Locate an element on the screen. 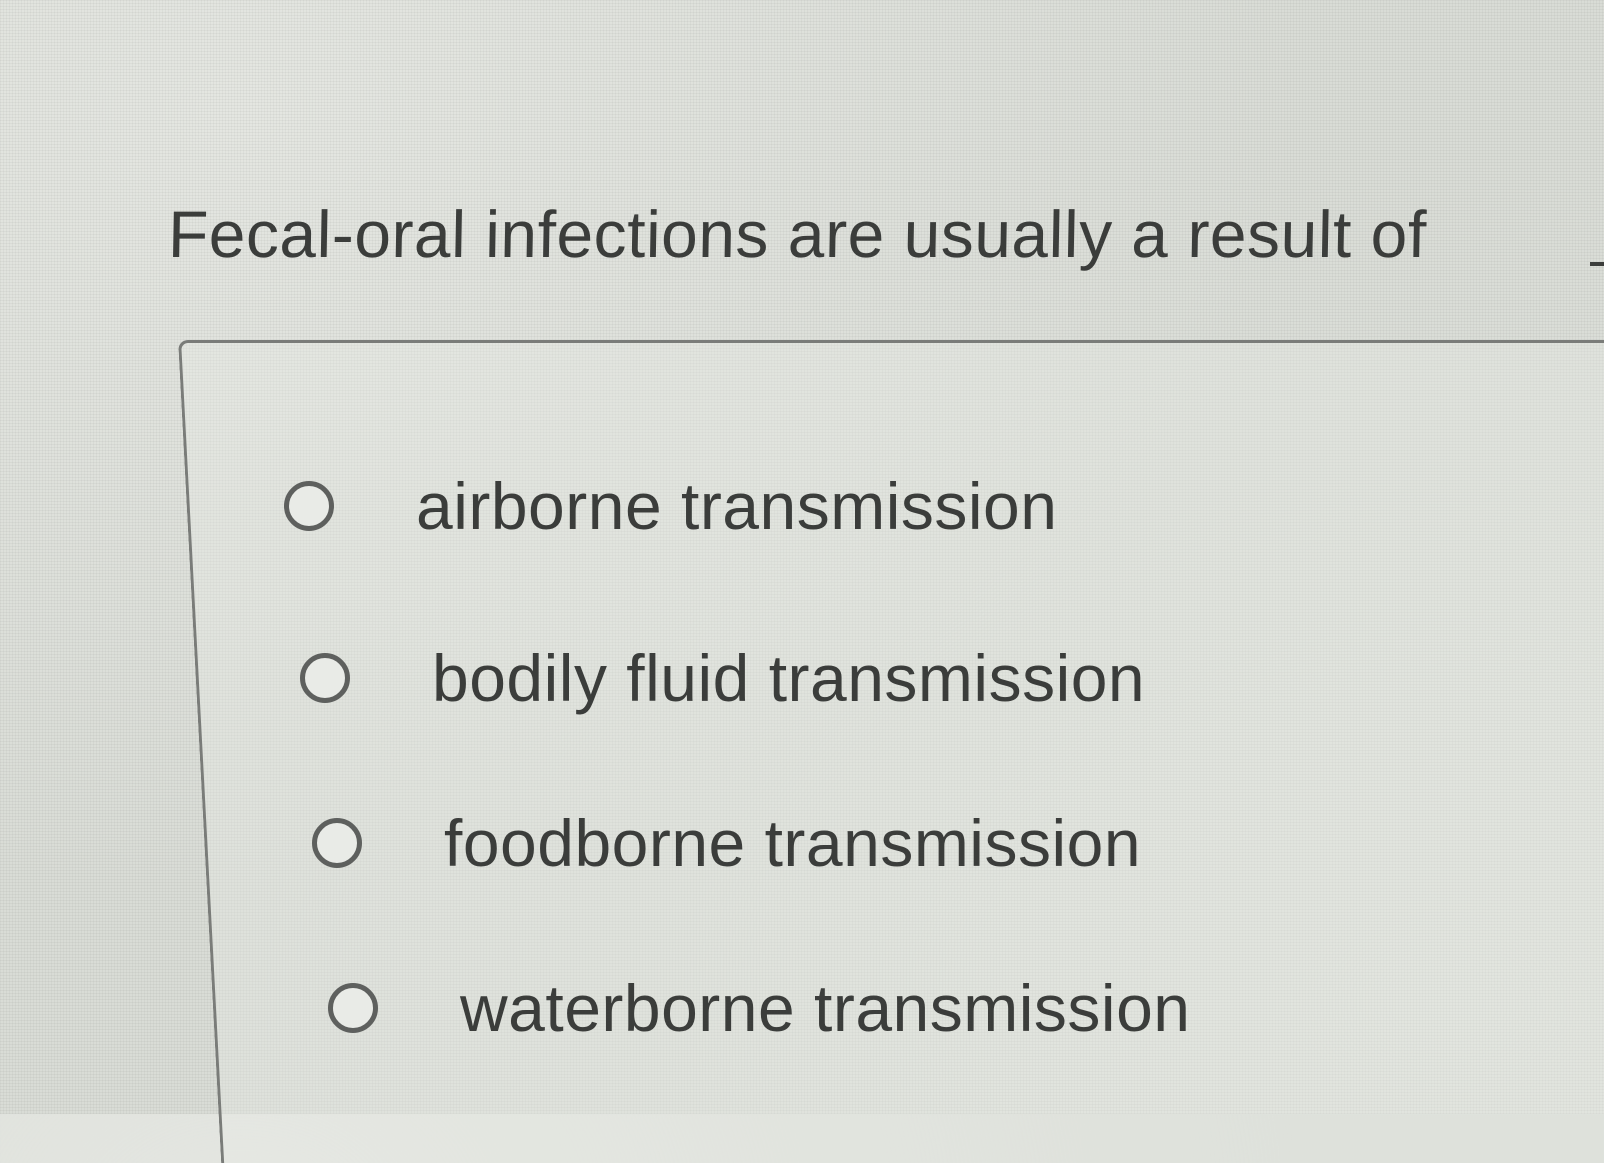 The width and height of the screenshot is (1604, 1163). option-foodborne: foodborne transmission is located at coordinates (726, 843).